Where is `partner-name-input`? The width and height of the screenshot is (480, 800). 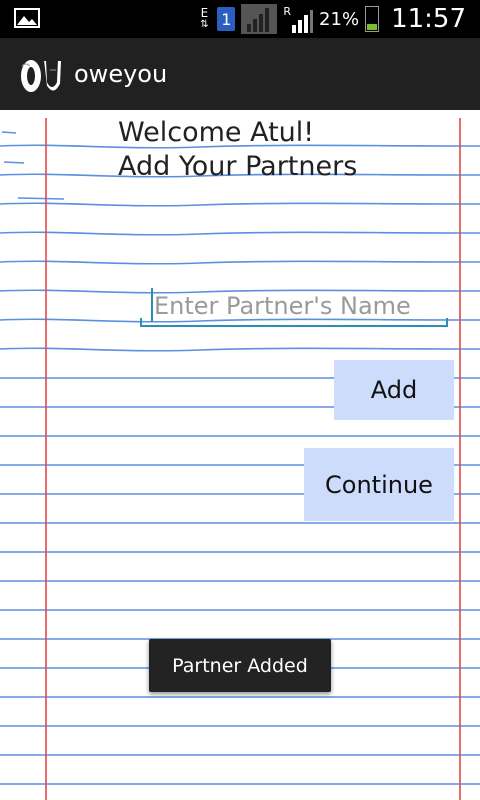 partner-name-input is located at coordinates (297, 306).